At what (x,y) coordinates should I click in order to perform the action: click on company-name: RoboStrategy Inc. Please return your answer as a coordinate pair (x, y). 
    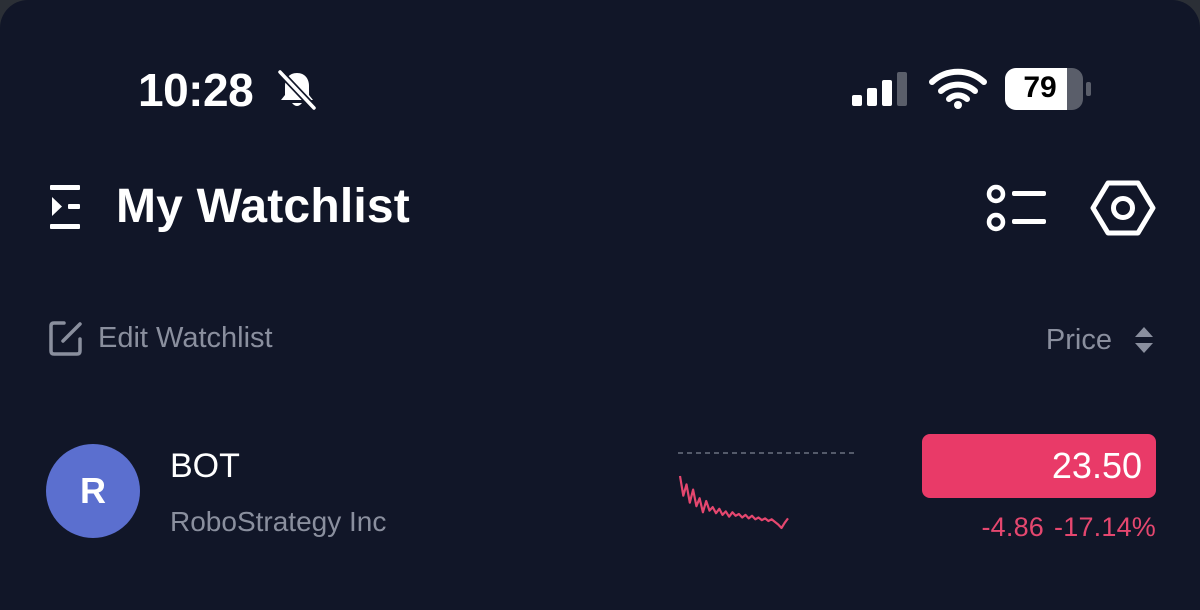
    Looking at the image, I should click on (278, 521).